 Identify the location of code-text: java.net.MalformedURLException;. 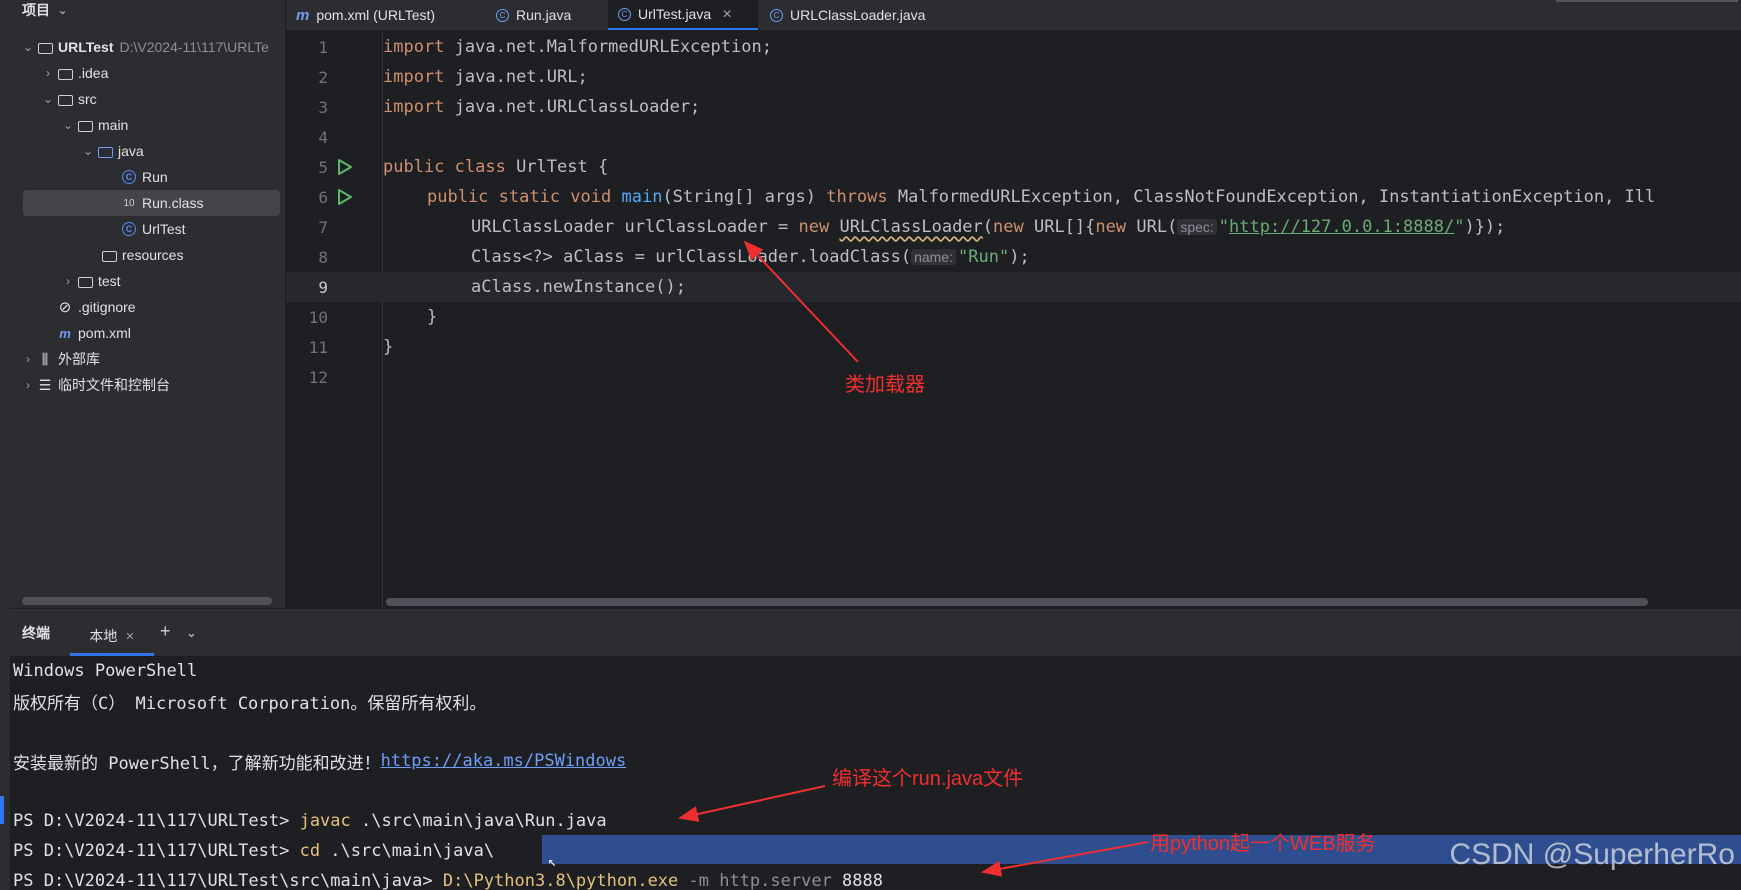
(608, 47).